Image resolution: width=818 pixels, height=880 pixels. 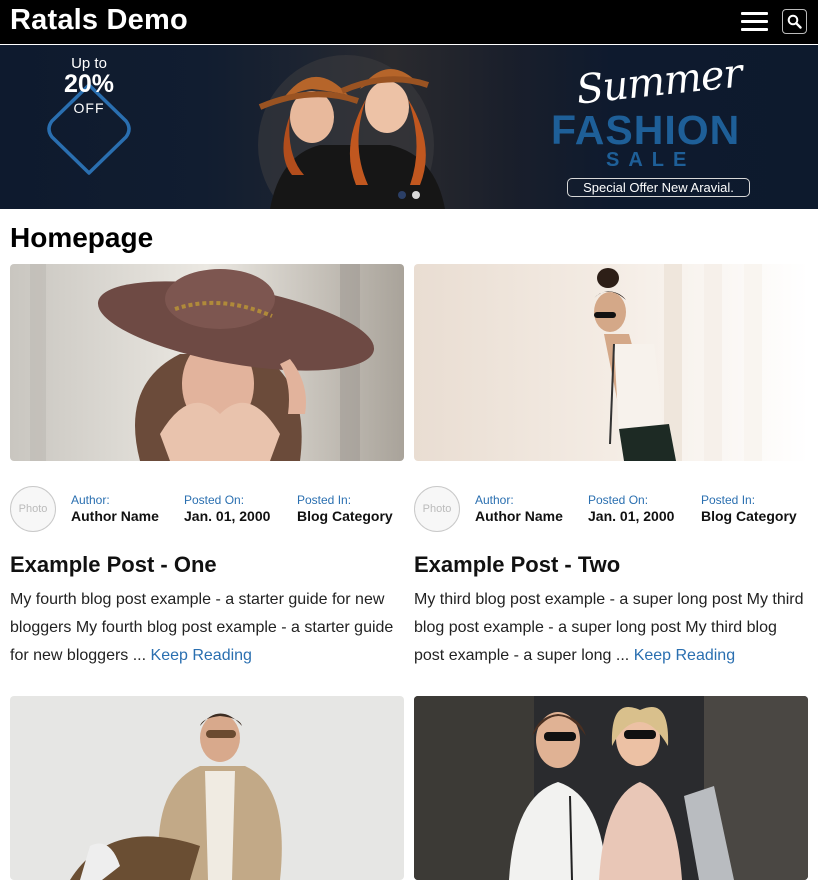 What do you see at coordinates (611, 362) in the screenshot?
I see `post-2-image` at bounding box center [611, 362].